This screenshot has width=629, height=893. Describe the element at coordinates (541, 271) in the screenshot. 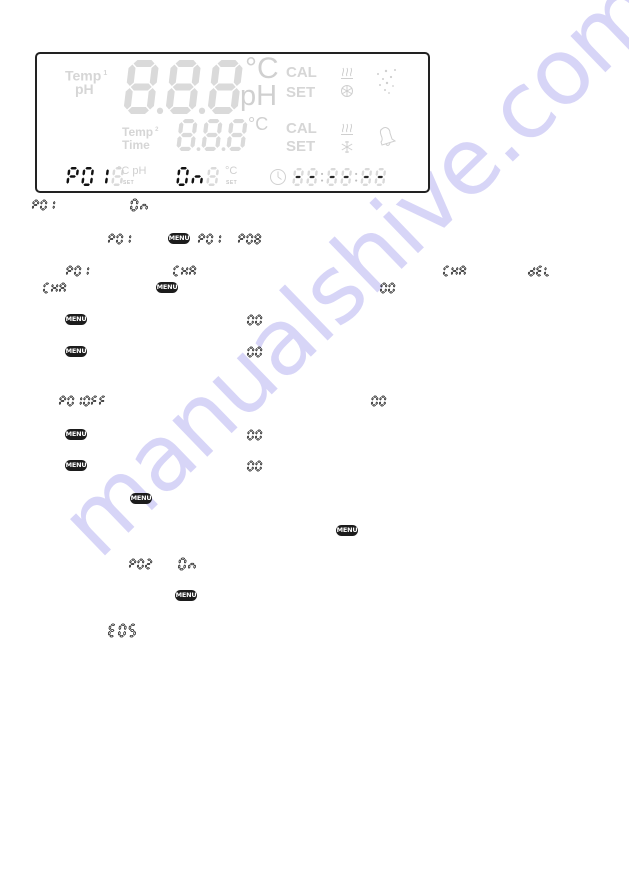

I see `code-del` at that location.